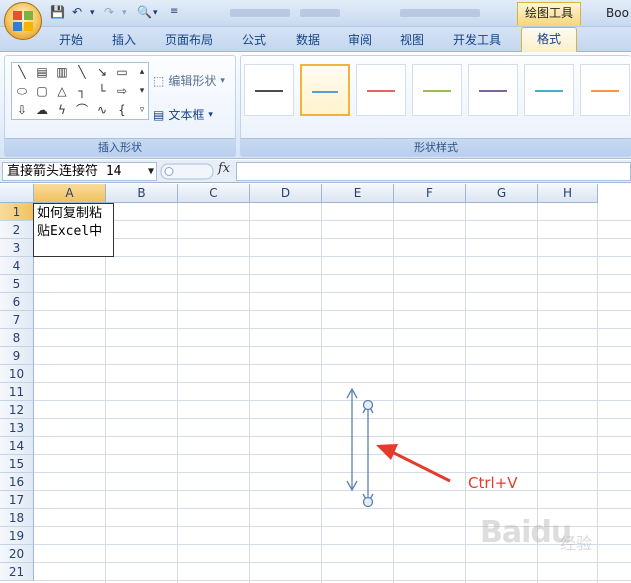 The width and height of the screenshot is (631, 583). I want to click on row-header: 11, so click(17, 392).